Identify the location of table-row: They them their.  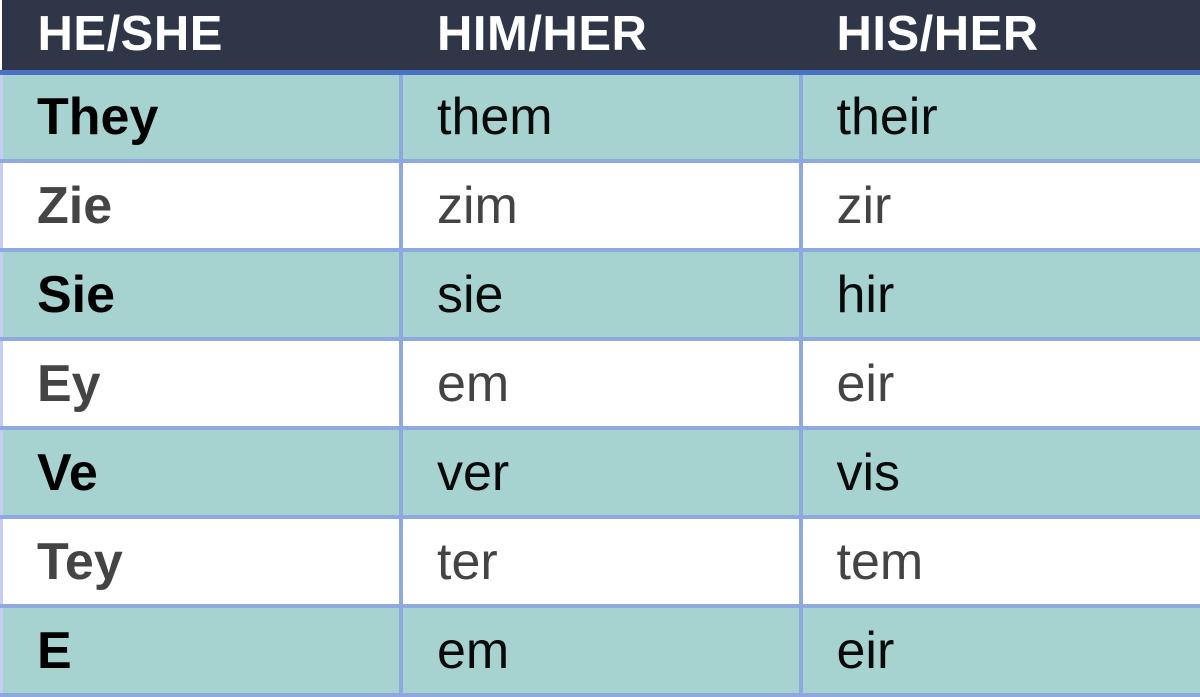
(601, 116).